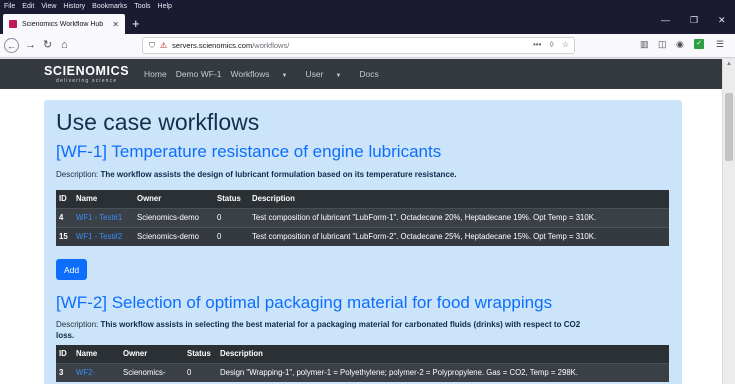 This screenshot has width=735, height=384. I want to click on row-name-link: WF1 - Test#2, so click(99, 236).